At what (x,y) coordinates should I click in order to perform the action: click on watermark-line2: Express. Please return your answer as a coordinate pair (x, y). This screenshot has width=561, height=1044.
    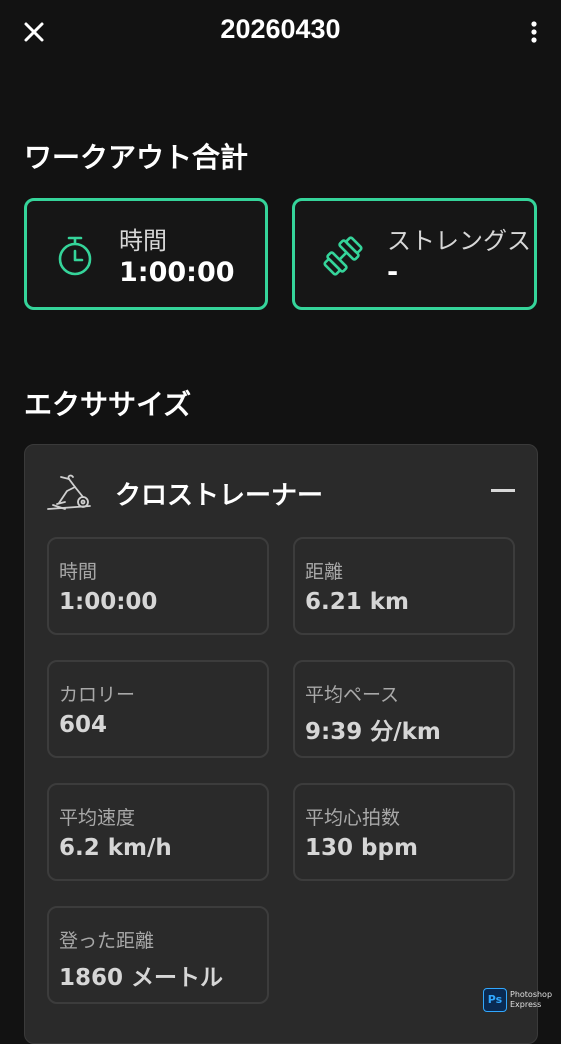
    Looking at the image, I should click on (526, 1004).